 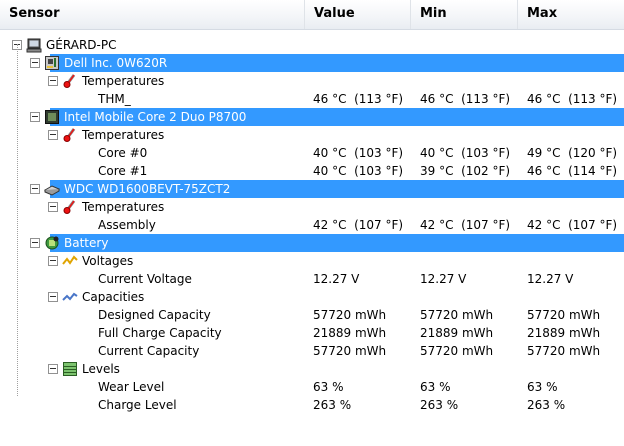 What do you see at coordinates (312, 369) in the screenshot?
I see `group-node: Levels` at bounding box center [312, 369].